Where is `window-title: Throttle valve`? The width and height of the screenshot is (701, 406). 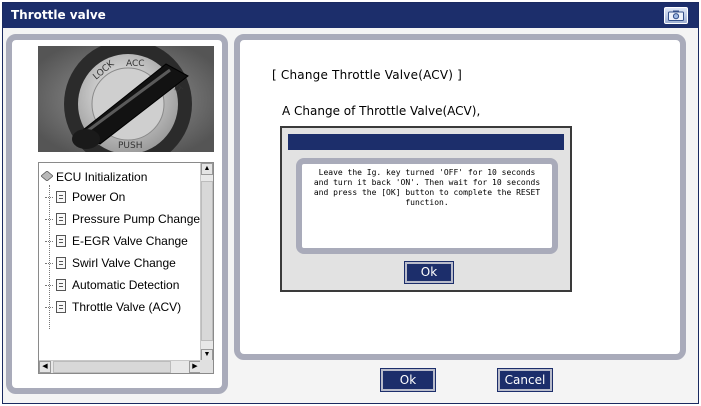
window-title: Throttle valve is located at coordinates (58, 15).